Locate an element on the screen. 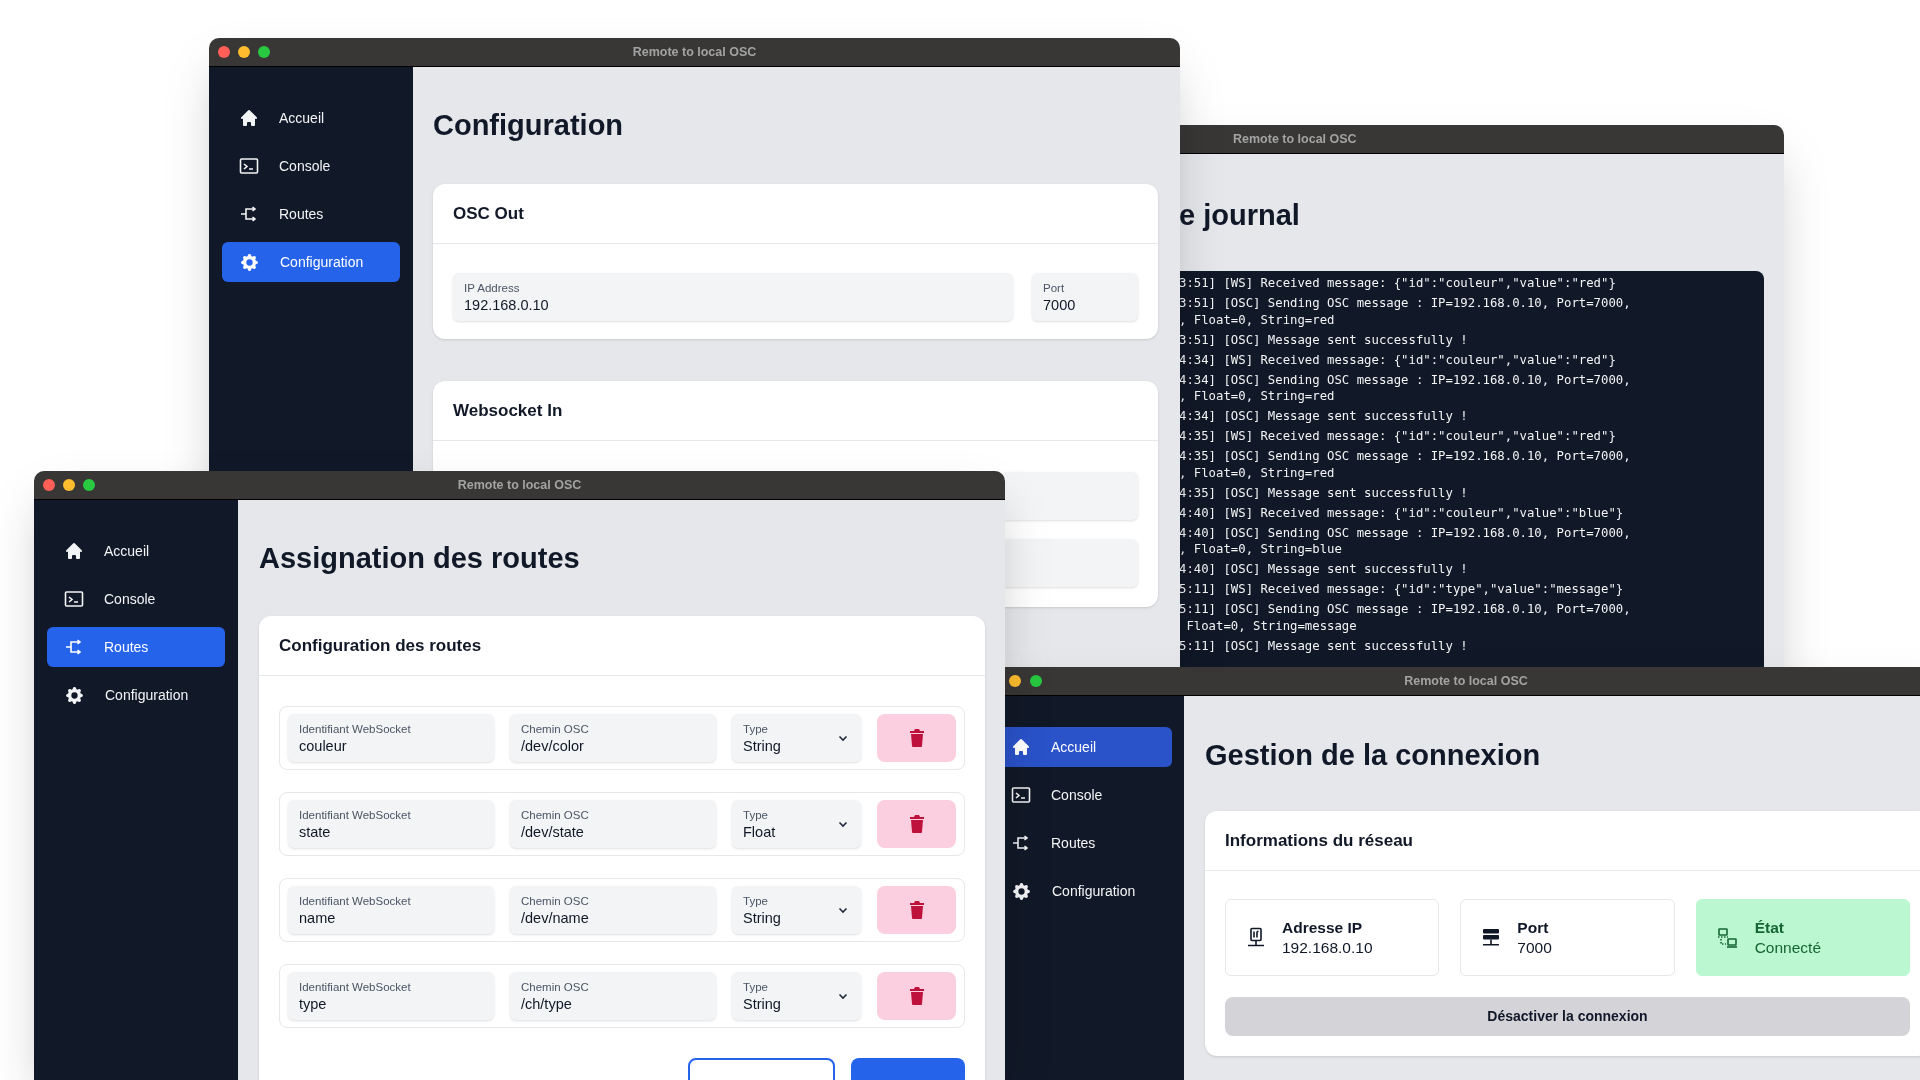 The width and height of the screenshot is (1920, 1080). page-heading: Assignation des routes is located at coordinates (419, 558).